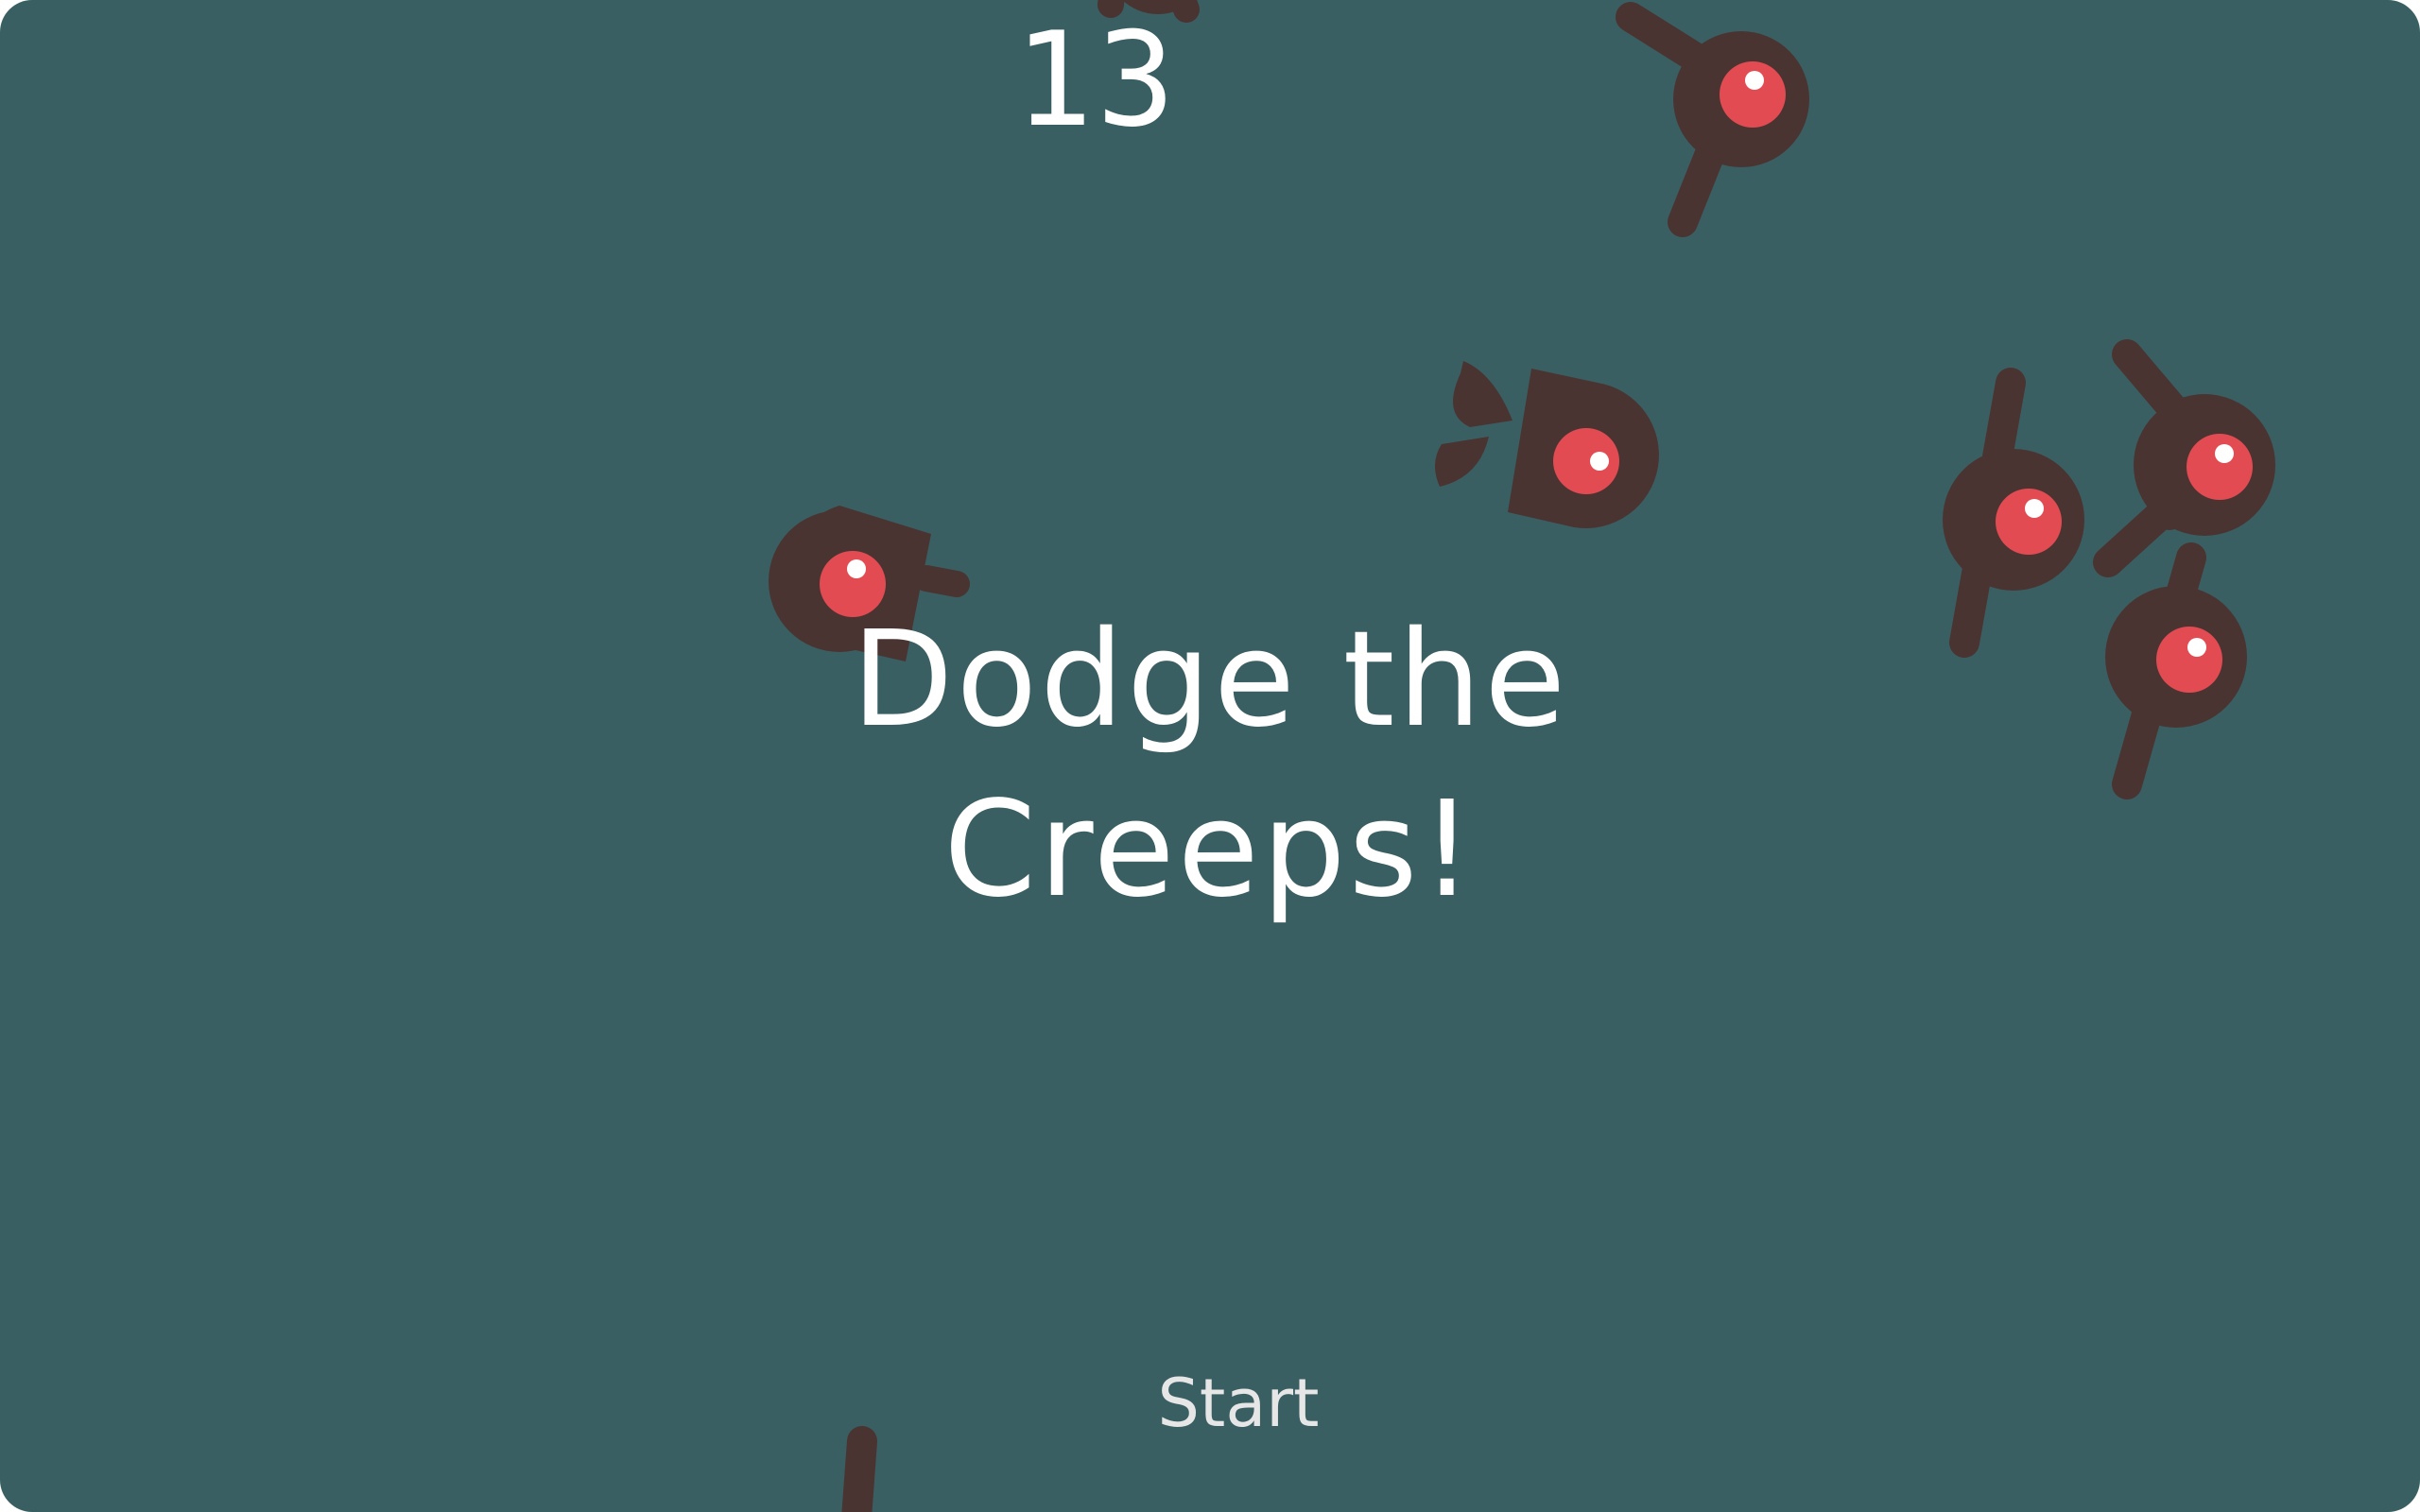  Describe the element at coordinates (1096, 80) in the screenshot. I see `score-counter: 13` at that location.